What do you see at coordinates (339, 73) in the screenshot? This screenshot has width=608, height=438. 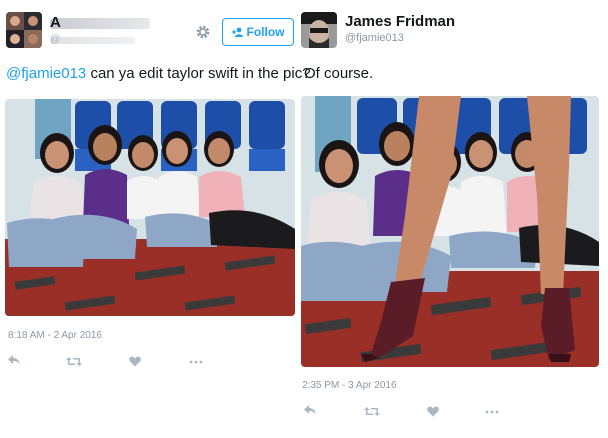 I see `tweet-text: Of course.` at bounding box center [339, 73].